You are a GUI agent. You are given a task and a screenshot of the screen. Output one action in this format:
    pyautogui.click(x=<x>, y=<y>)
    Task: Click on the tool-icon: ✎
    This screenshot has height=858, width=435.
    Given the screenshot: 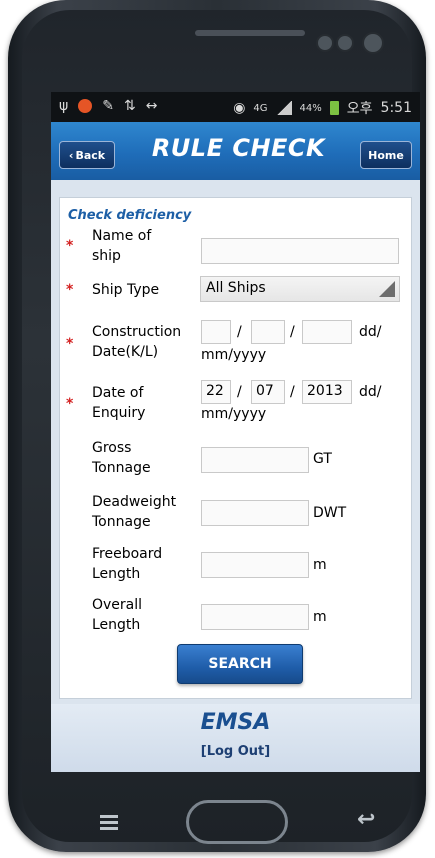 What is the action you would take?
    pyautogui.click(x=108, y=106)
    